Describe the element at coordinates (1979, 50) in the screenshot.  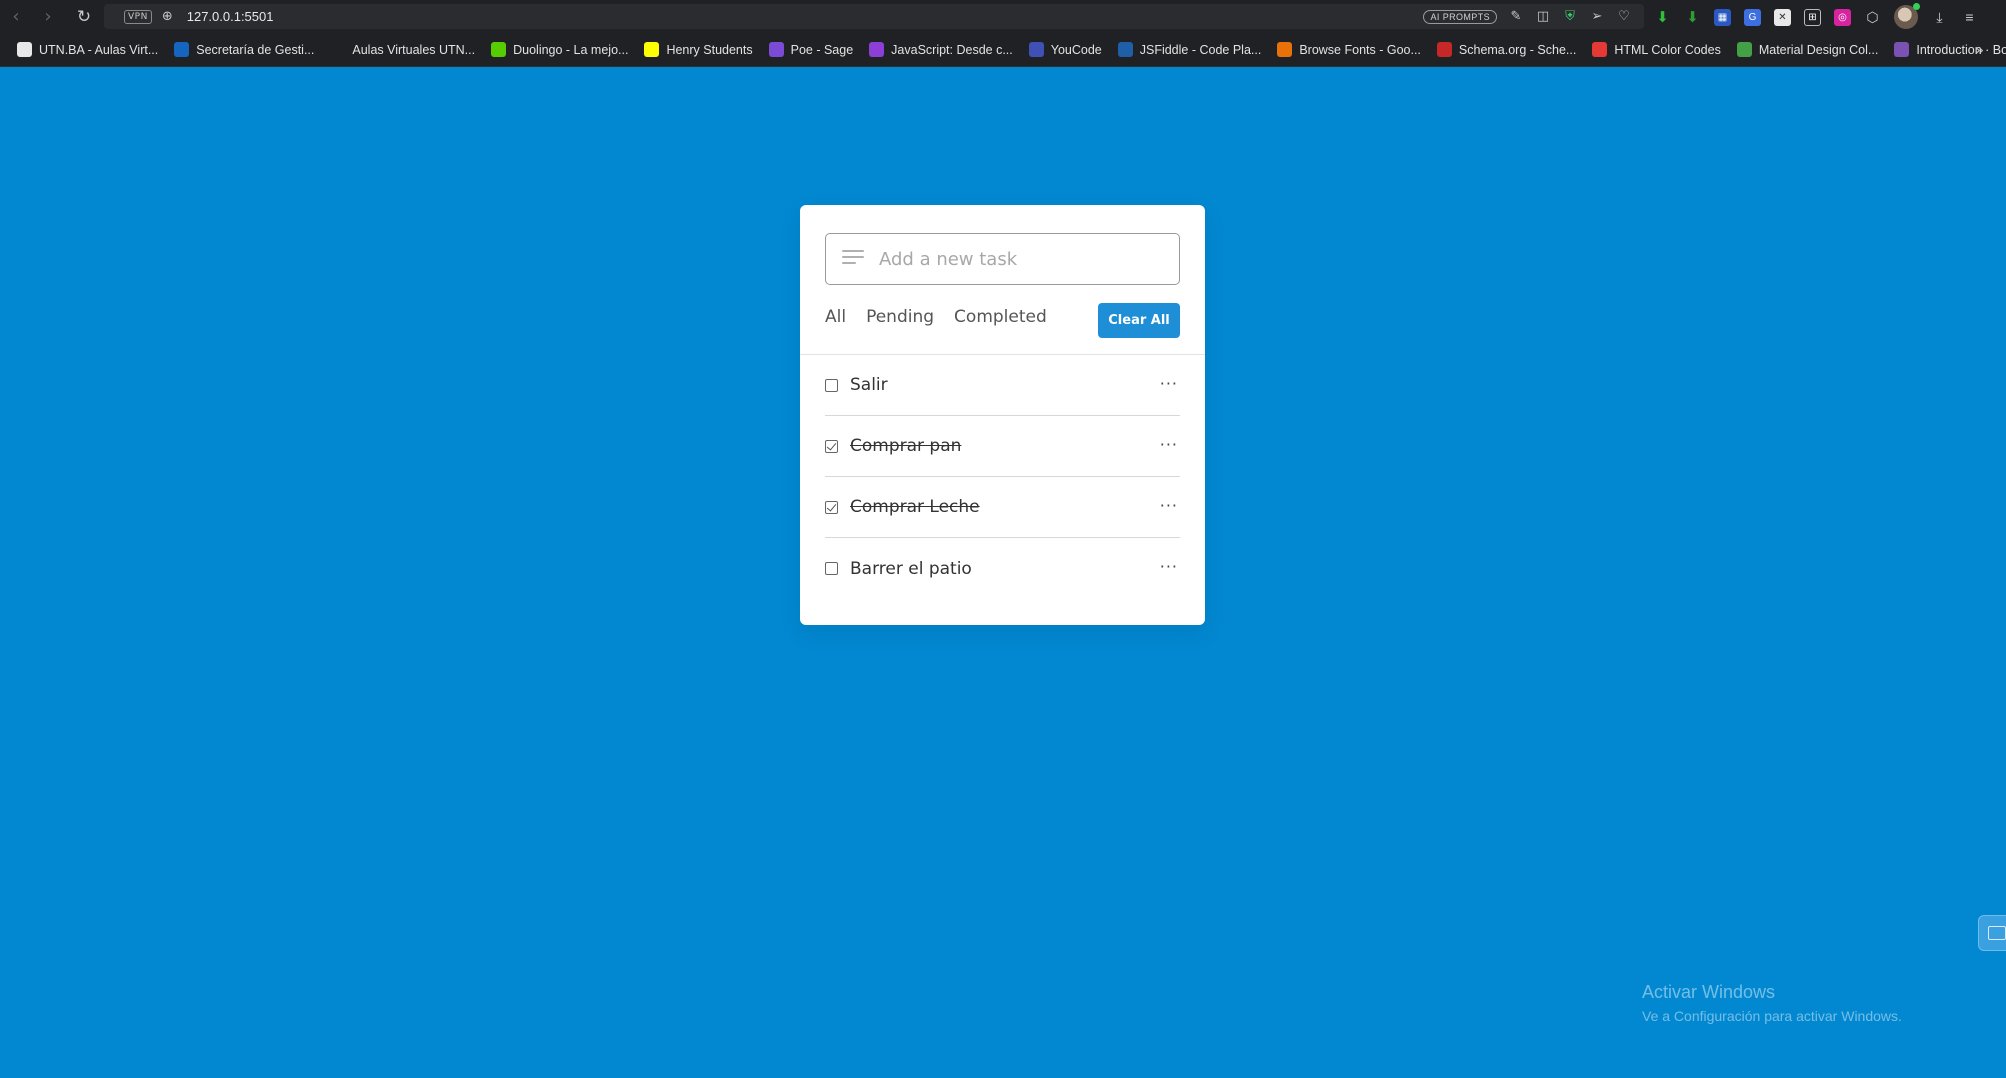
I see `more-bookmarks-icon: »` at that location.